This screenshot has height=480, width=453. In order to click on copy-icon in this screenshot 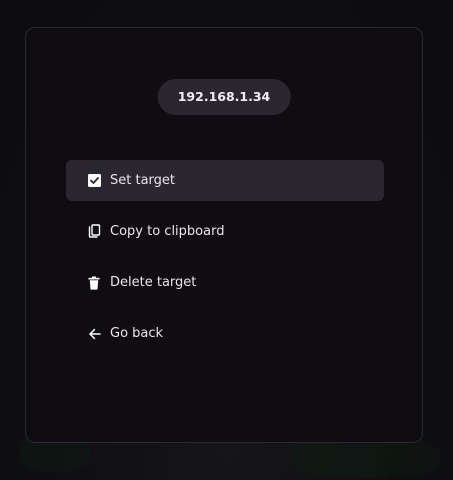, I will do `click(94, 231)`.